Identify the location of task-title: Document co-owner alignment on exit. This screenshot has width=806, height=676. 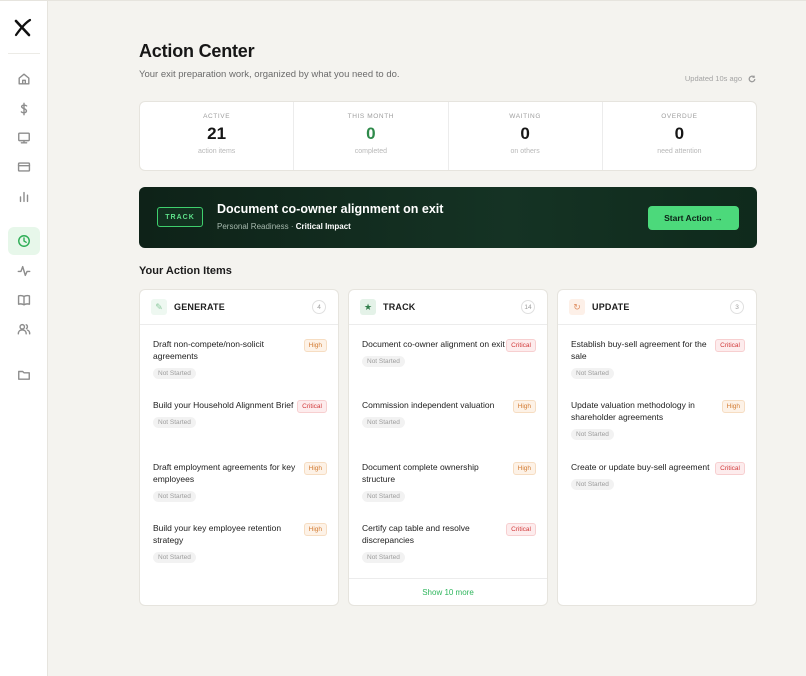
(433, 344).